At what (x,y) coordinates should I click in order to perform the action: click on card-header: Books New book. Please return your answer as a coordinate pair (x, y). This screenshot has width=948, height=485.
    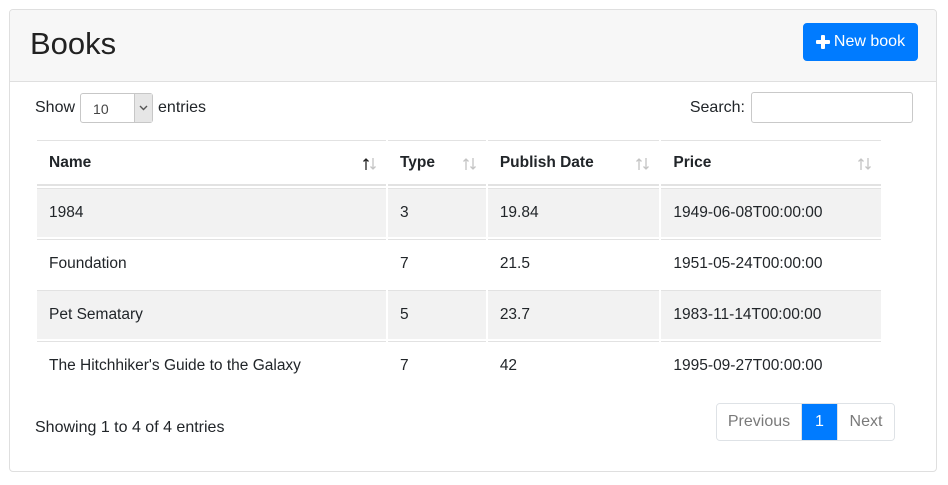
    Looking at the image, I should click on (473, 46).